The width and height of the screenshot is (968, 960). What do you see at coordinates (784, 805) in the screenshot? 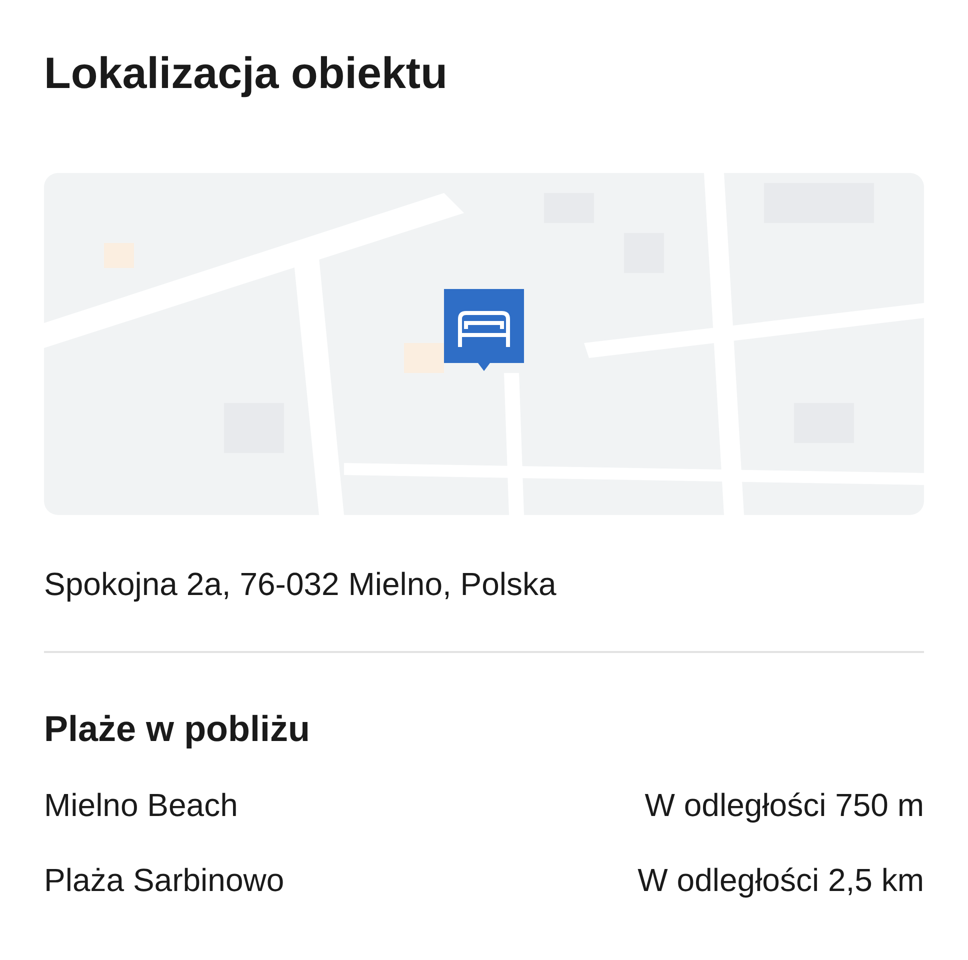
I see `beach-distance: W odległości 750 m` at bounding box center [784, 805].